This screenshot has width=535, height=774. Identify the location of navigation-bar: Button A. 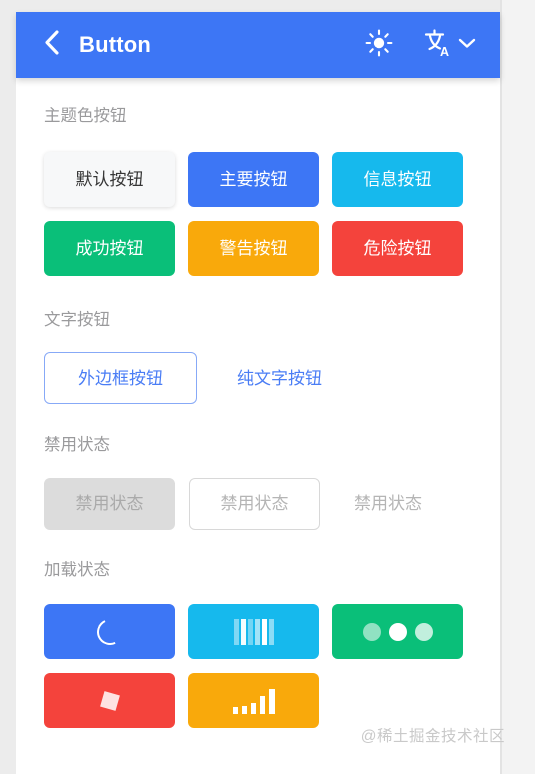
(258, 45).